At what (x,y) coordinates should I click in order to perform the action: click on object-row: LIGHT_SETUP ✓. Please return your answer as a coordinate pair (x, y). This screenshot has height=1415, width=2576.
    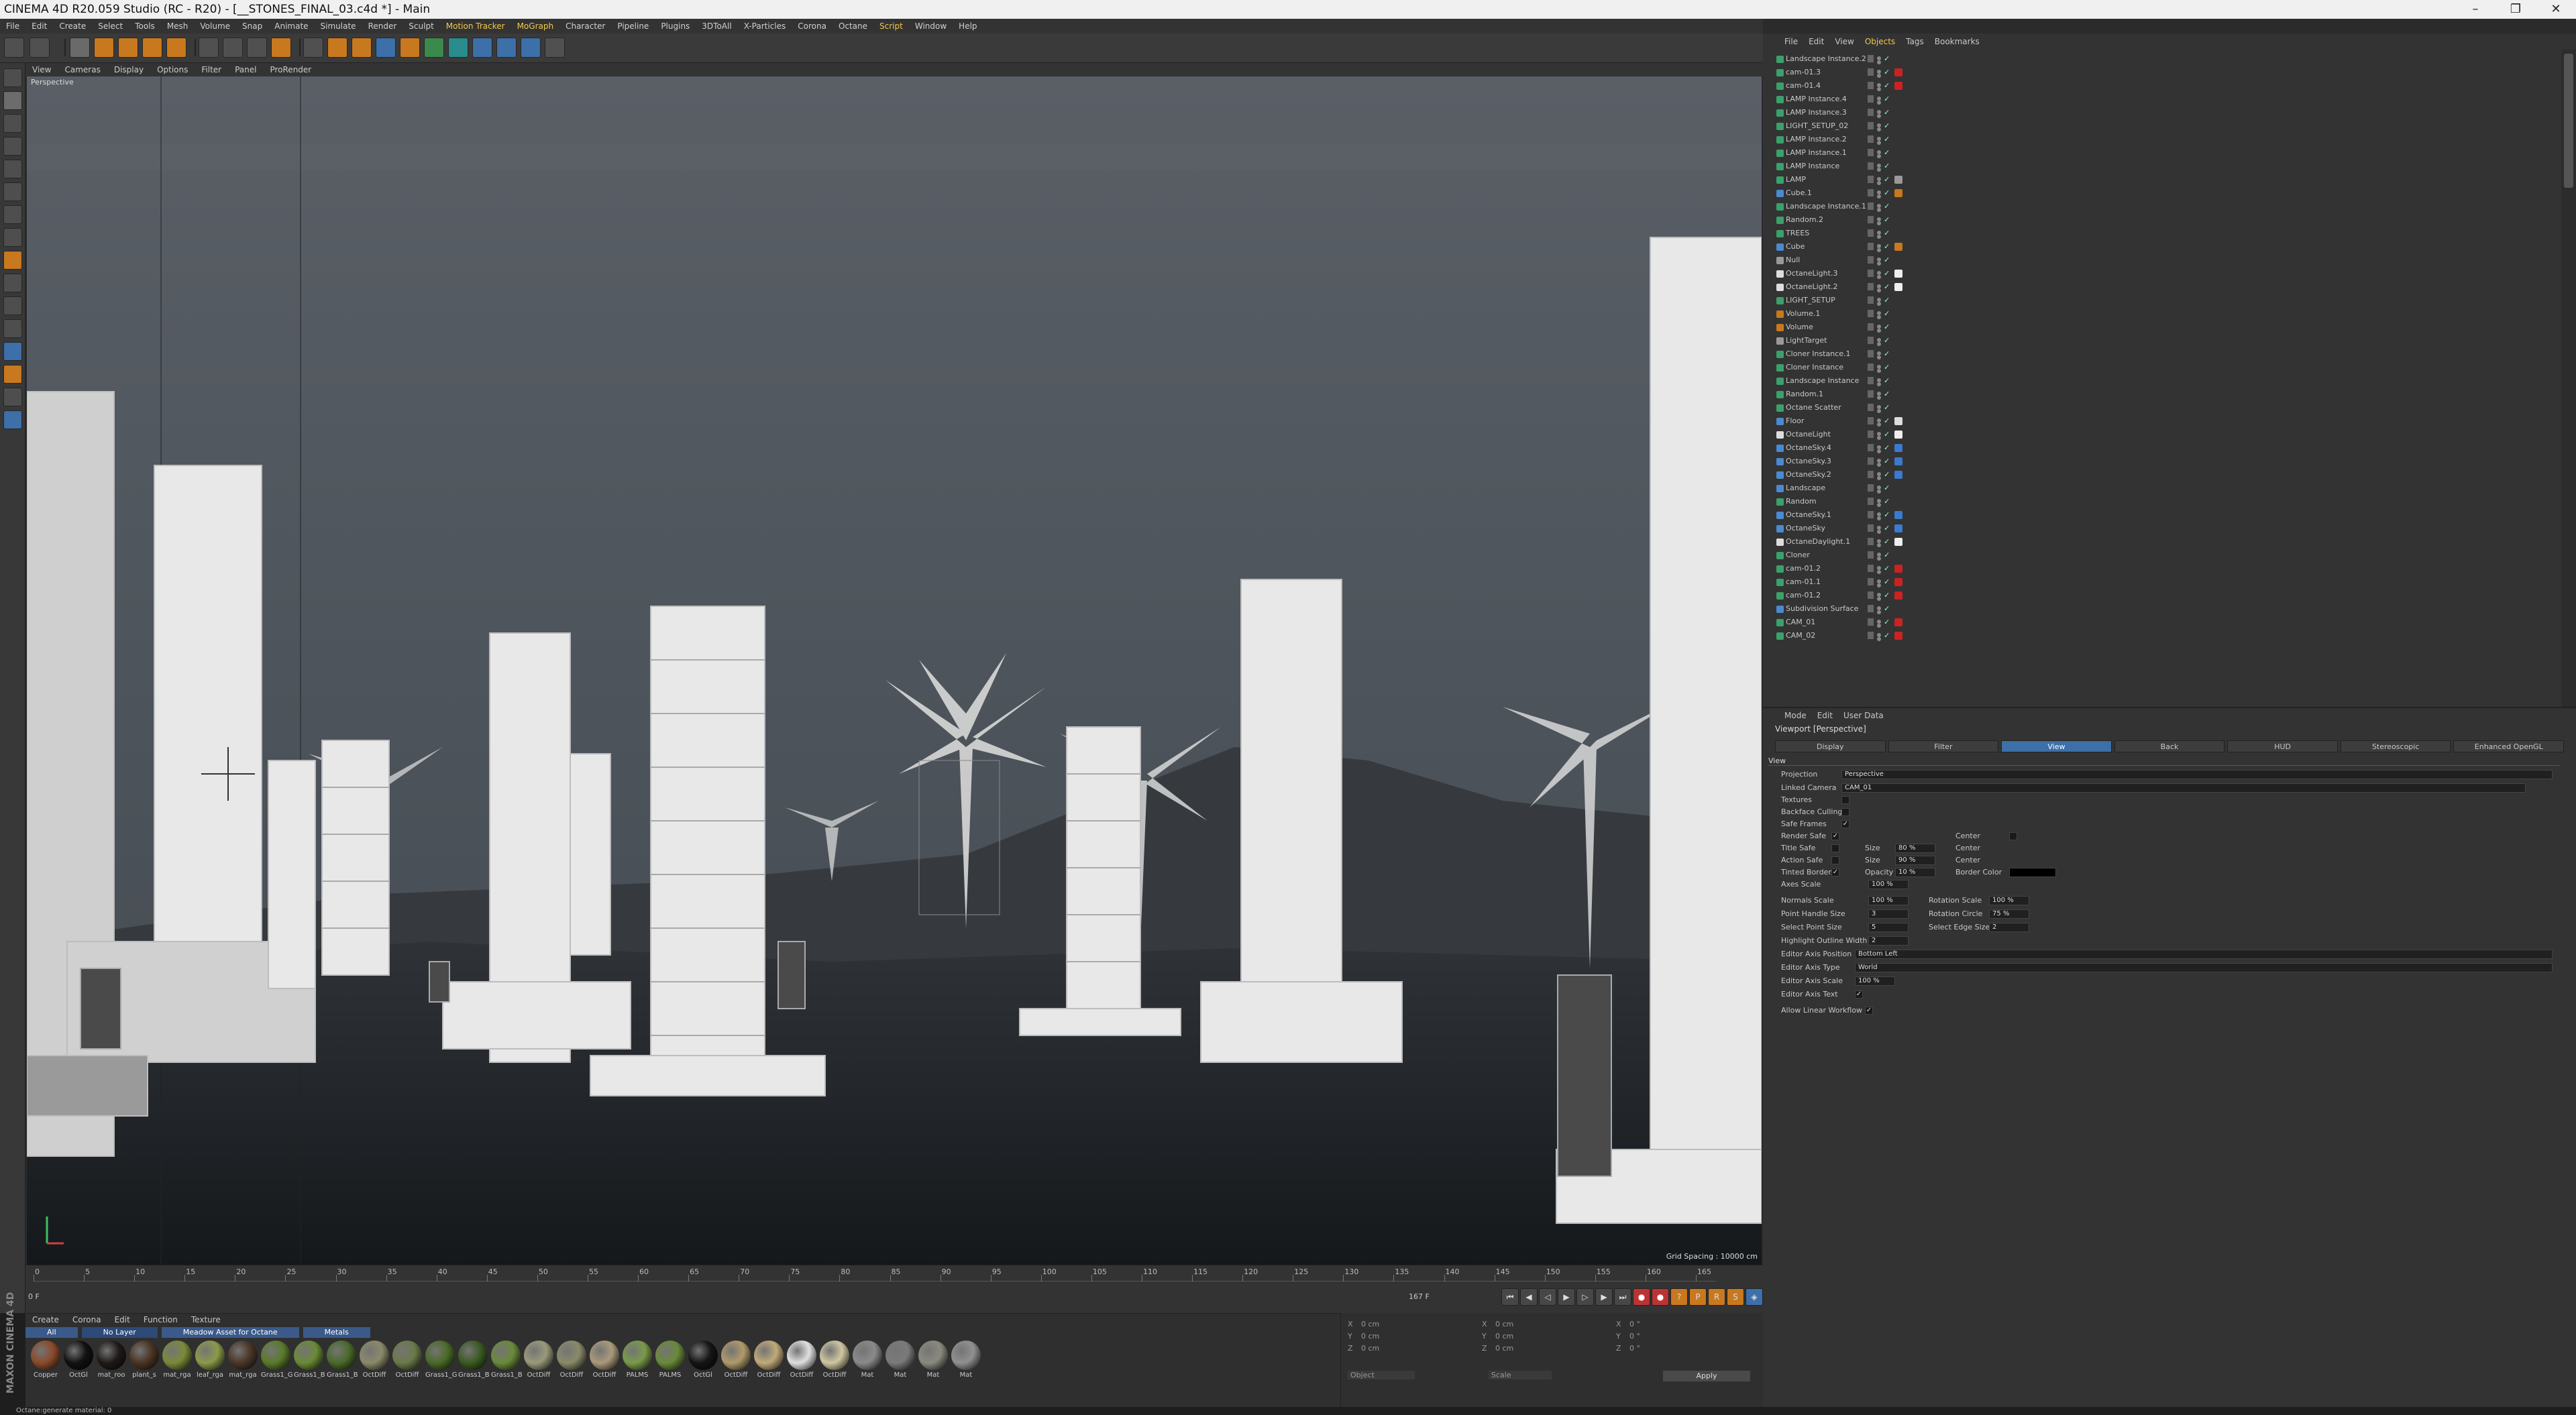
    Looking at the image, I should click on (2162, 300).